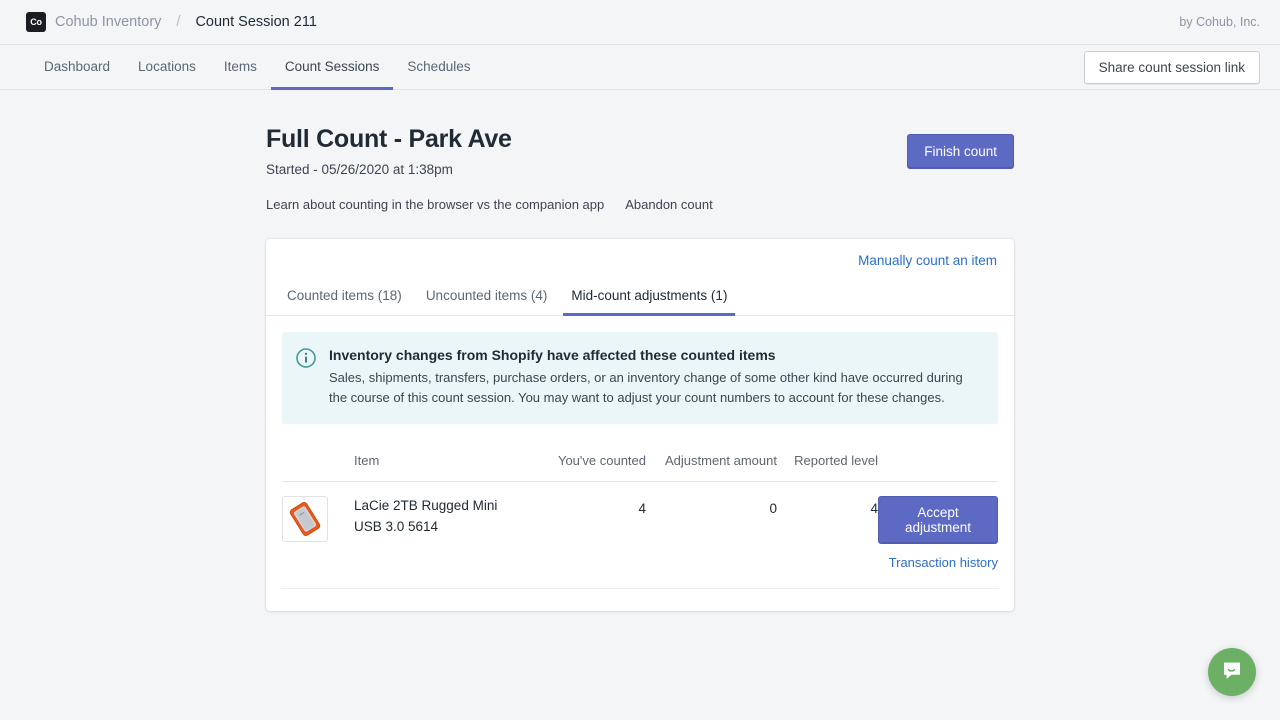 The image size is (1280, 720). I want to click on item-name-line-1: LaCie 2TB Rugged Mini, so click(430, 506).